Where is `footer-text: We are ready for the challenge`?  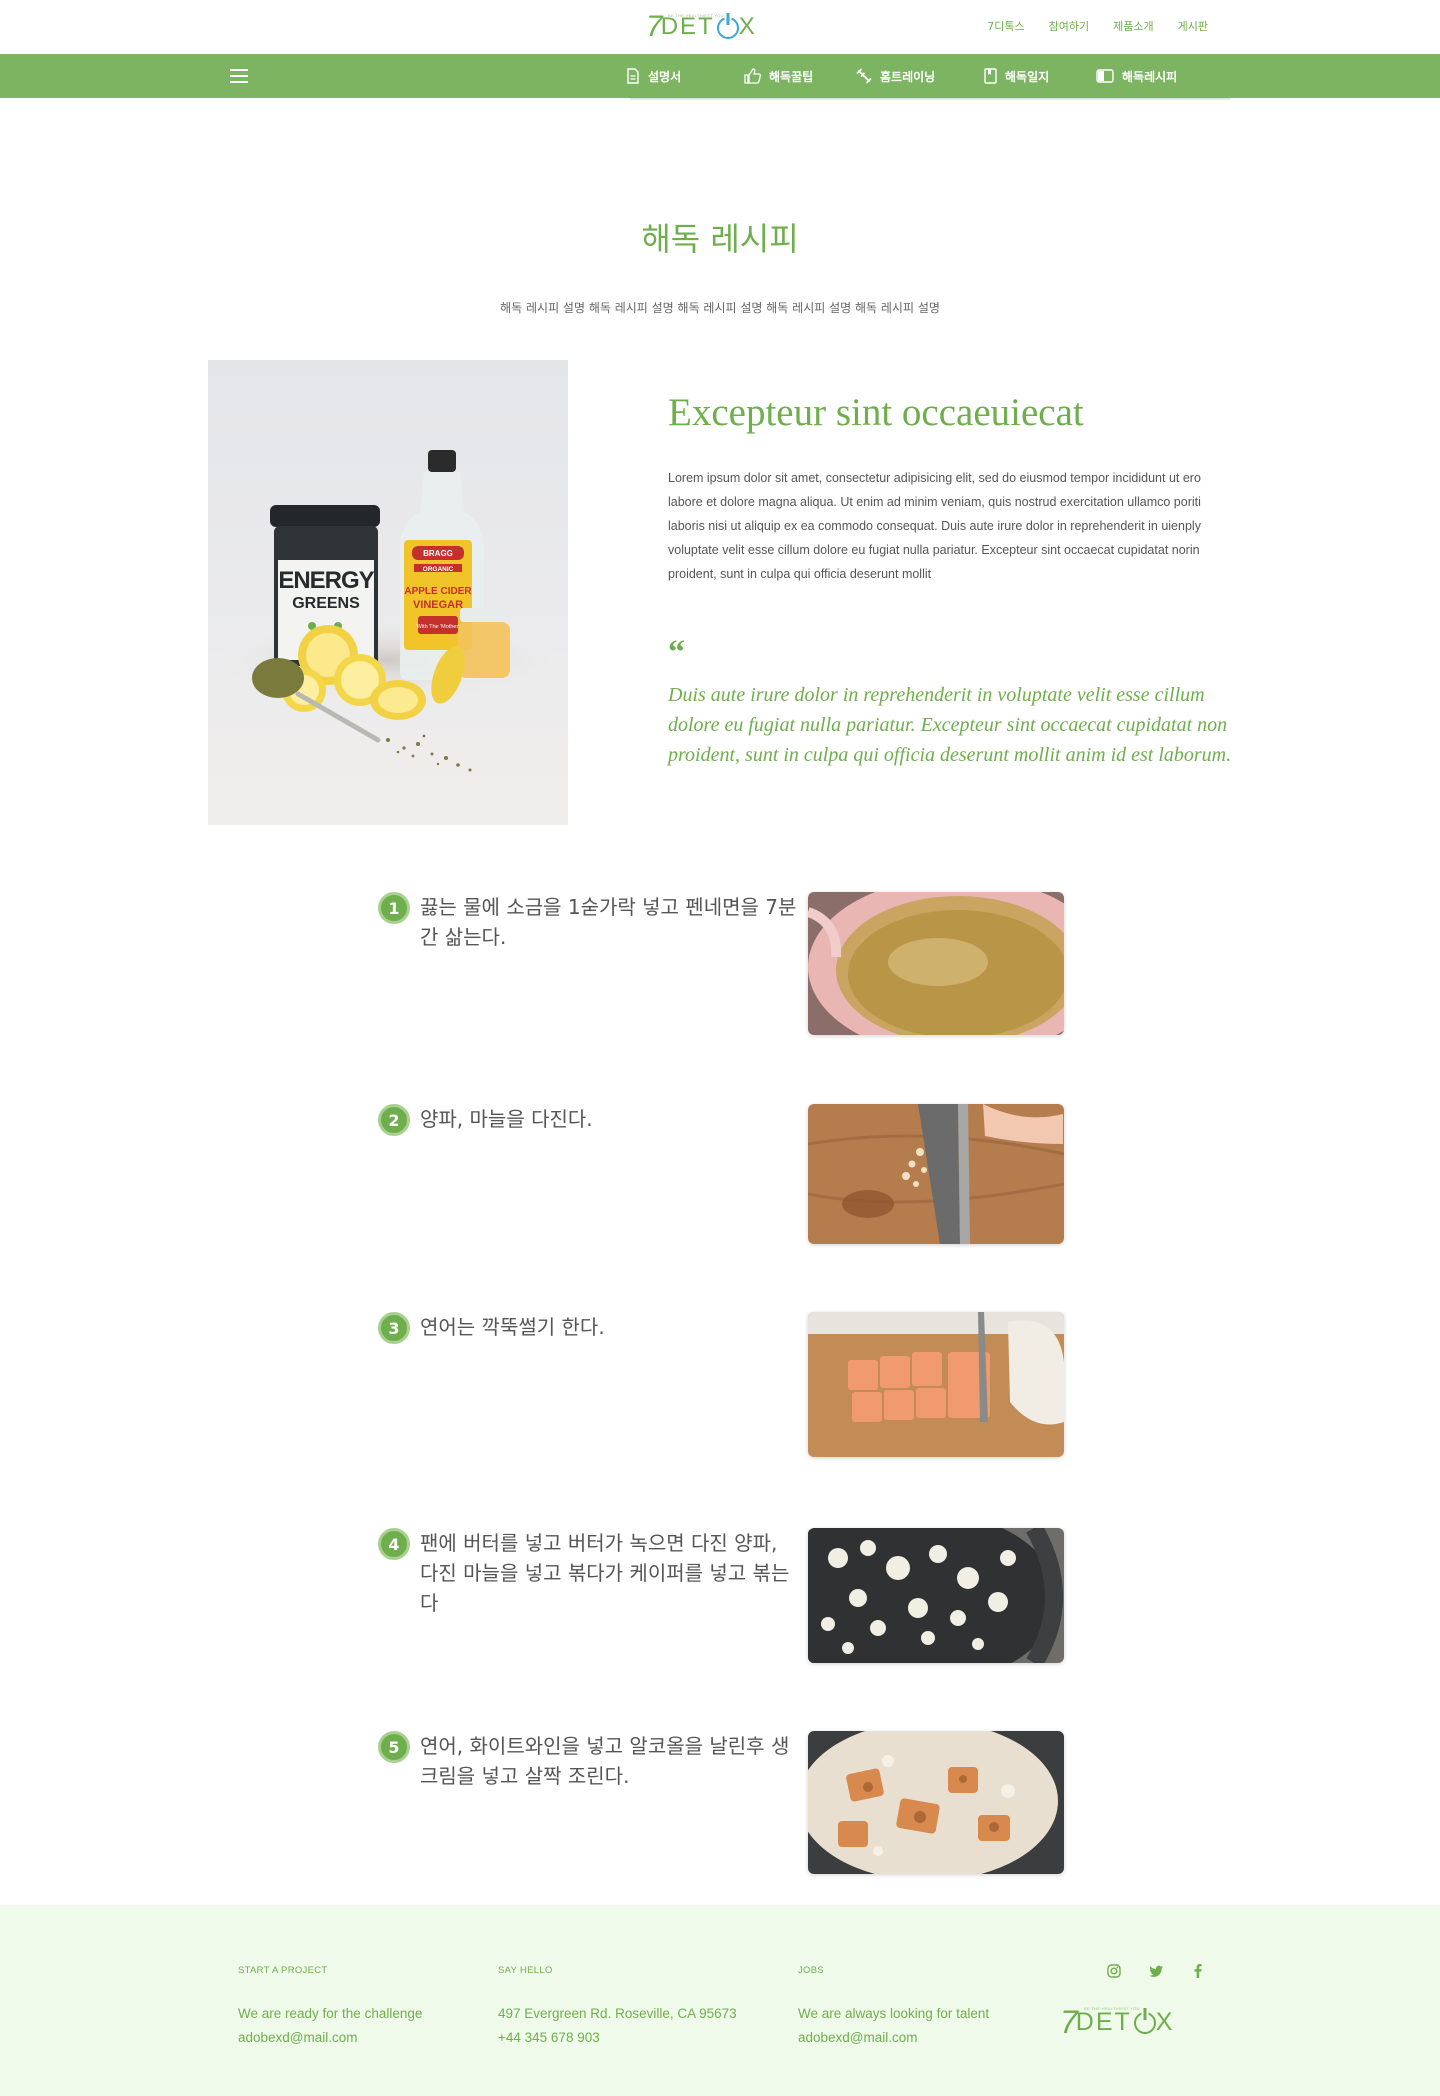 footer-text: We are ready for the challenge is located at coordinates (330, 2013).